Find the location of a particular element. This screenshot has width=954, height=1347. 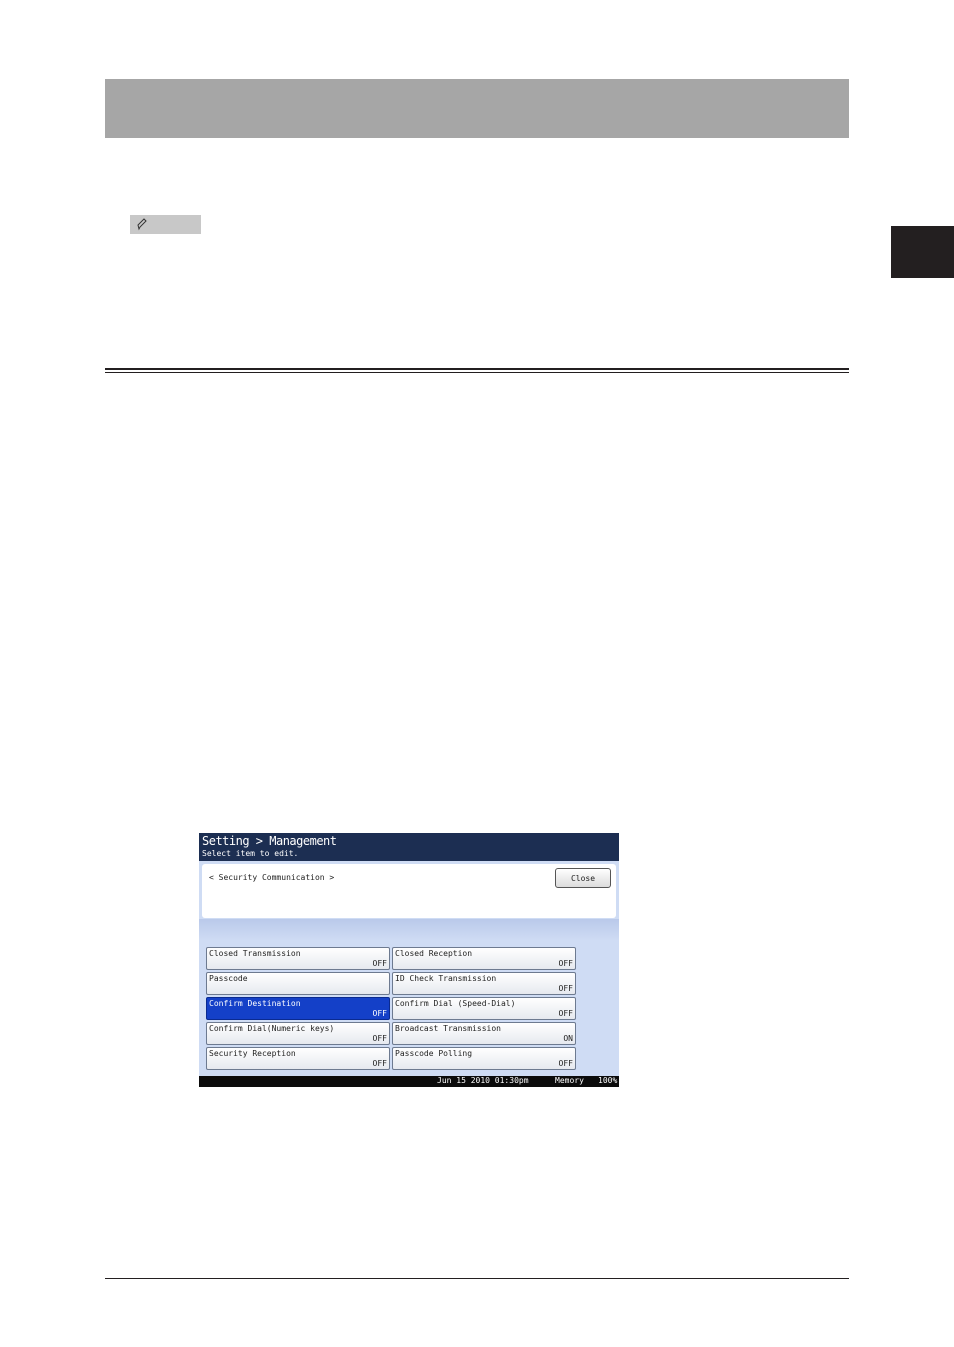

footer-rule is located at coordinates (477, 1278).